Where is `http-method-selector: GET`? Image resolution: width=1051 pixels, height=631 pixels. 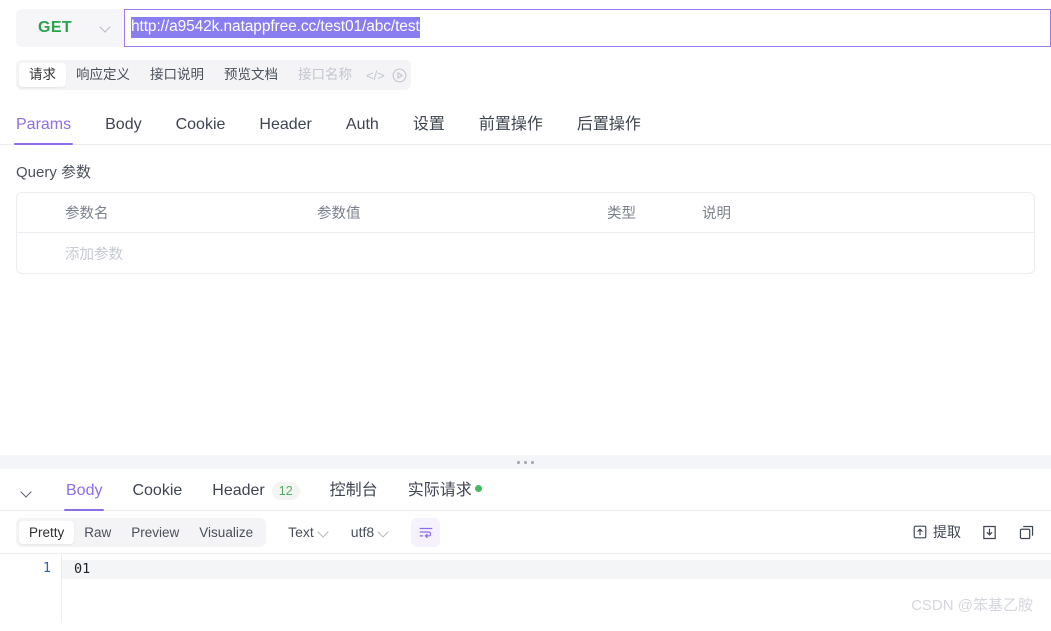 http-method-selector: GET is located at coordinates (70, 27).